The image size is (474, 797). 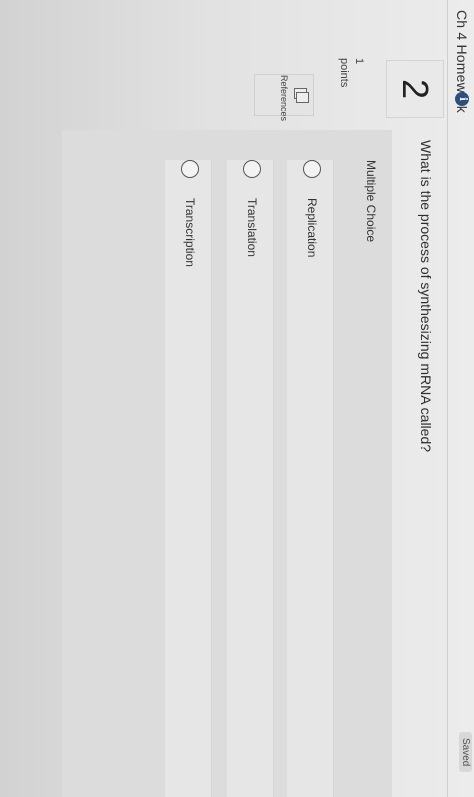 I want to click on assignment-header: Ch 4 Homework i Saved, so click(x=460, y=398).